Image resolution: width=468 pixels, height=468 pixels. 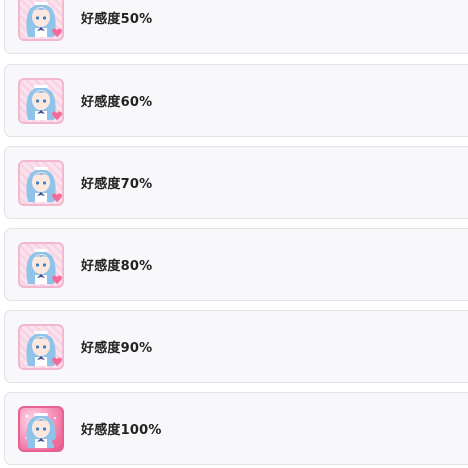 What do you see at coordinates (117, 102) in the screenshot?
I see `affection-label: 好感度60%` at bounding box center [117, 102].